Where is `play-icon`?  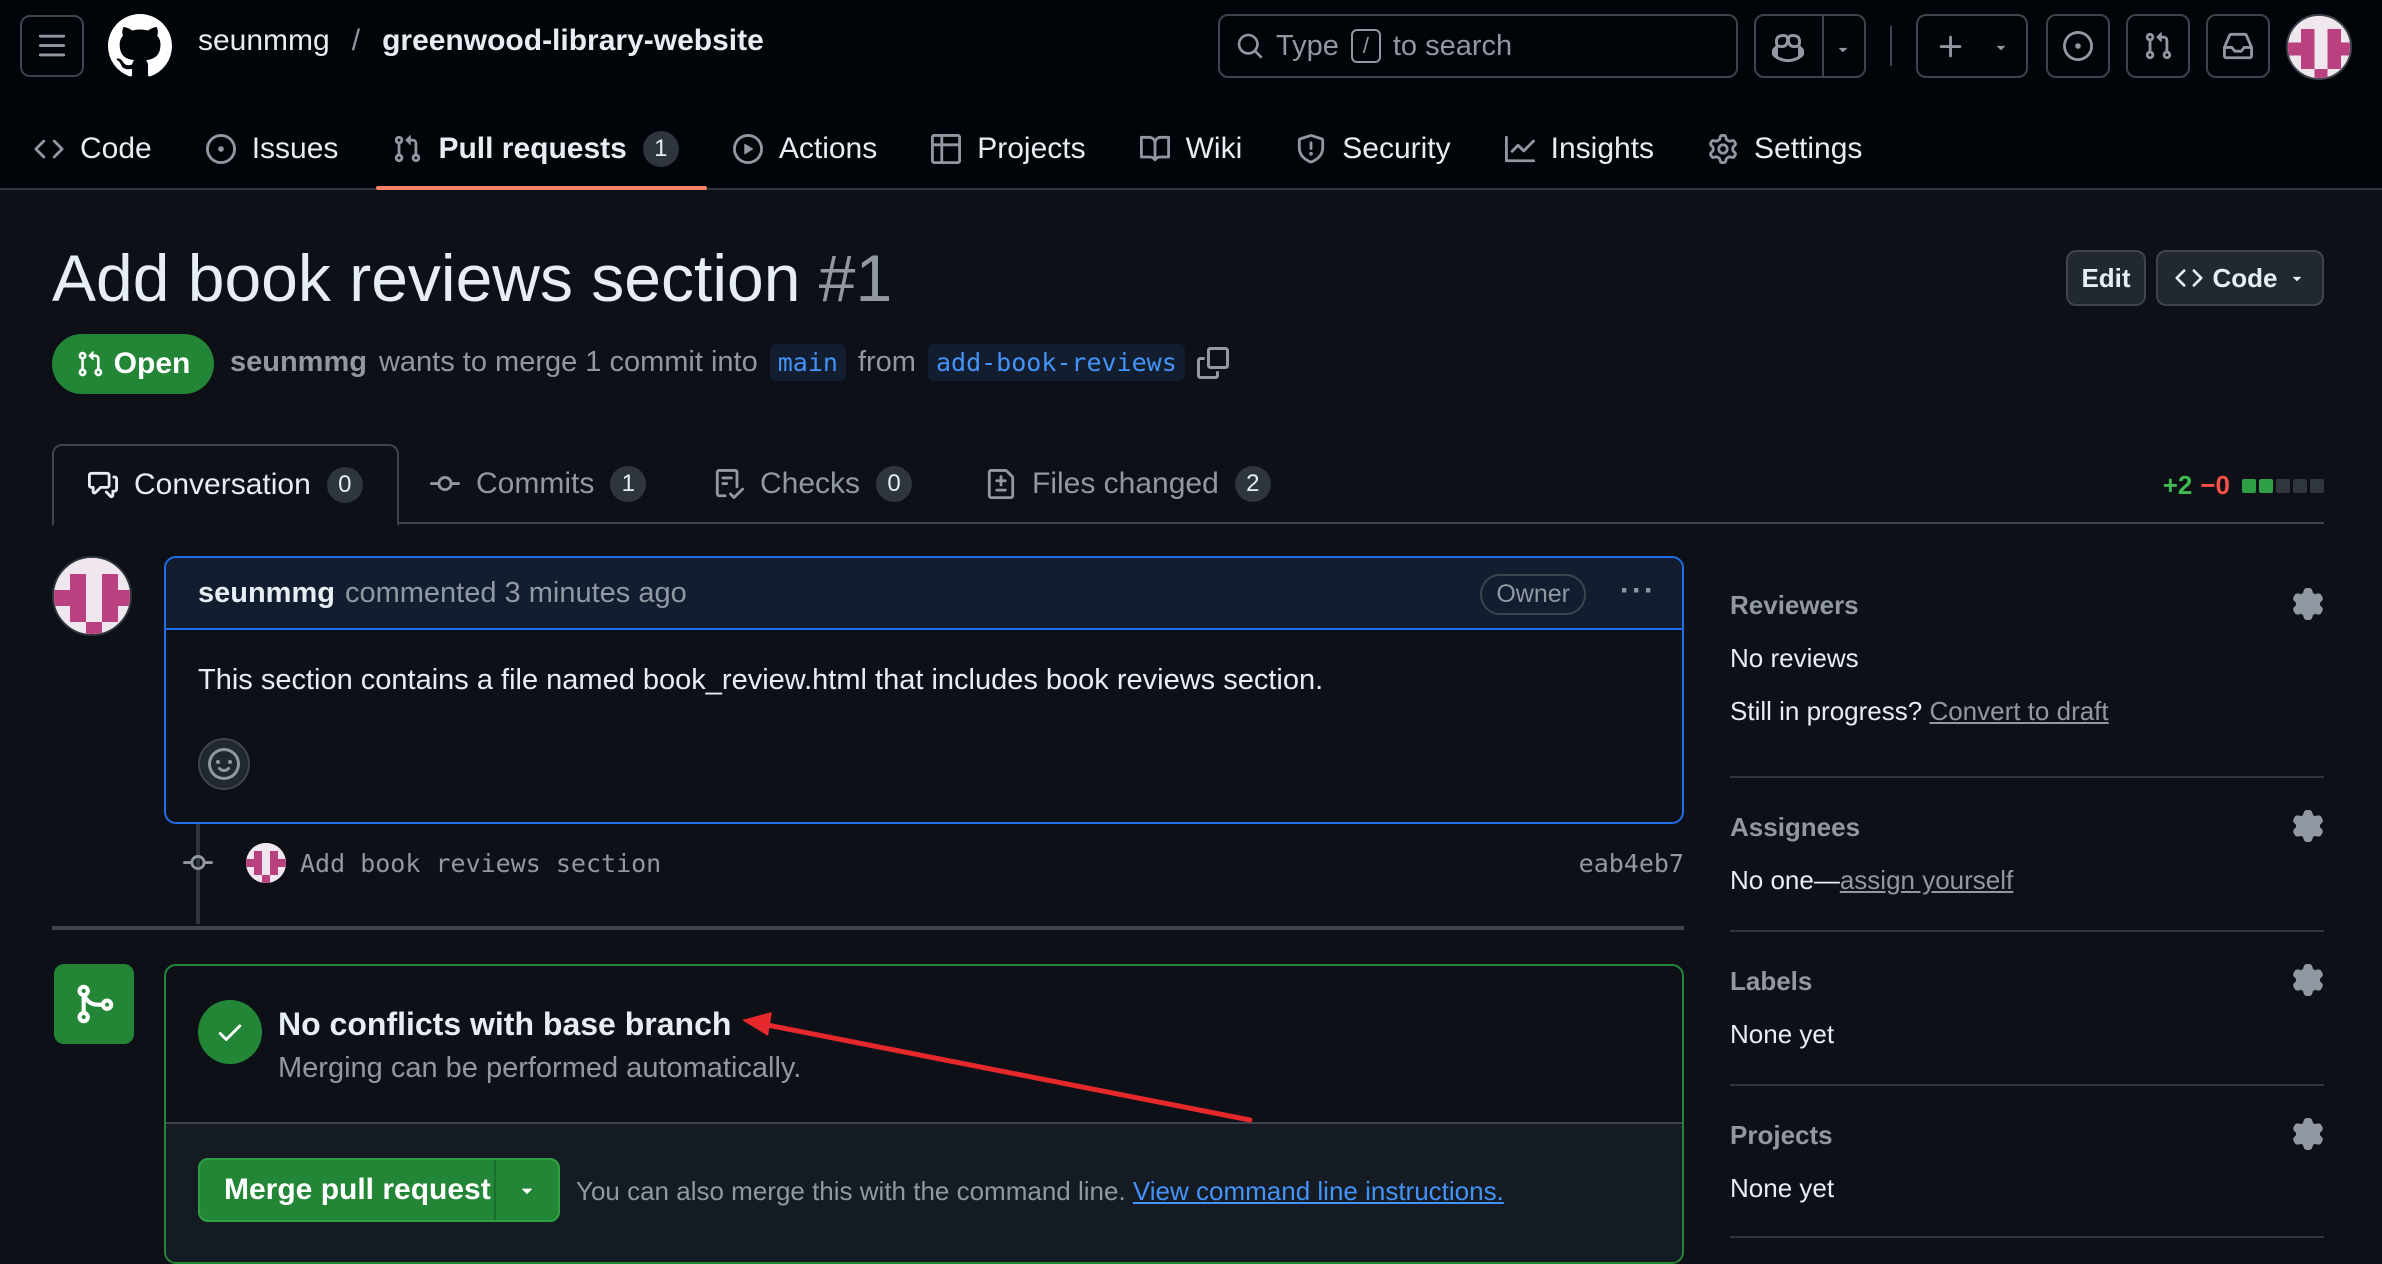 play-icon is located at coordinates (747, 149).